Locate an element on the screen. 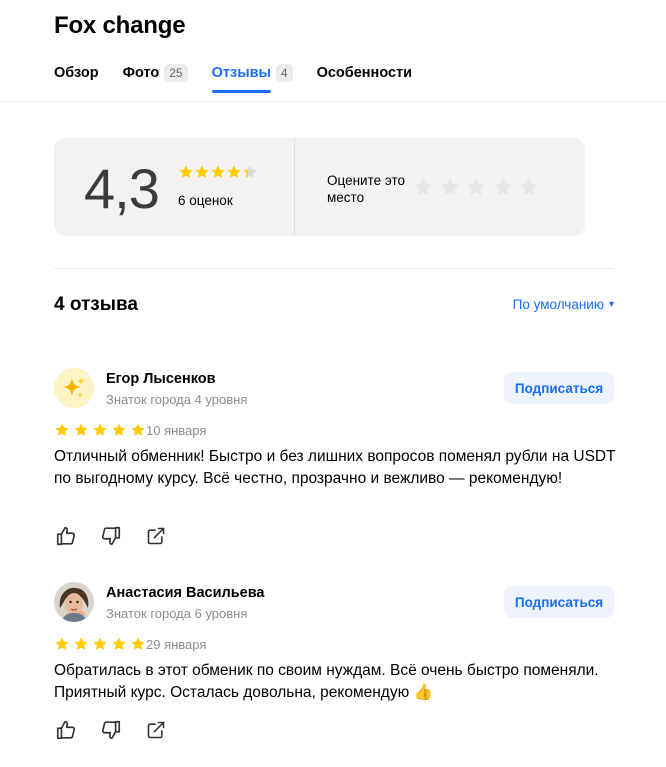 The image size is (666, 767). tab-overview: Обзор is located at coordinates (76, 73).